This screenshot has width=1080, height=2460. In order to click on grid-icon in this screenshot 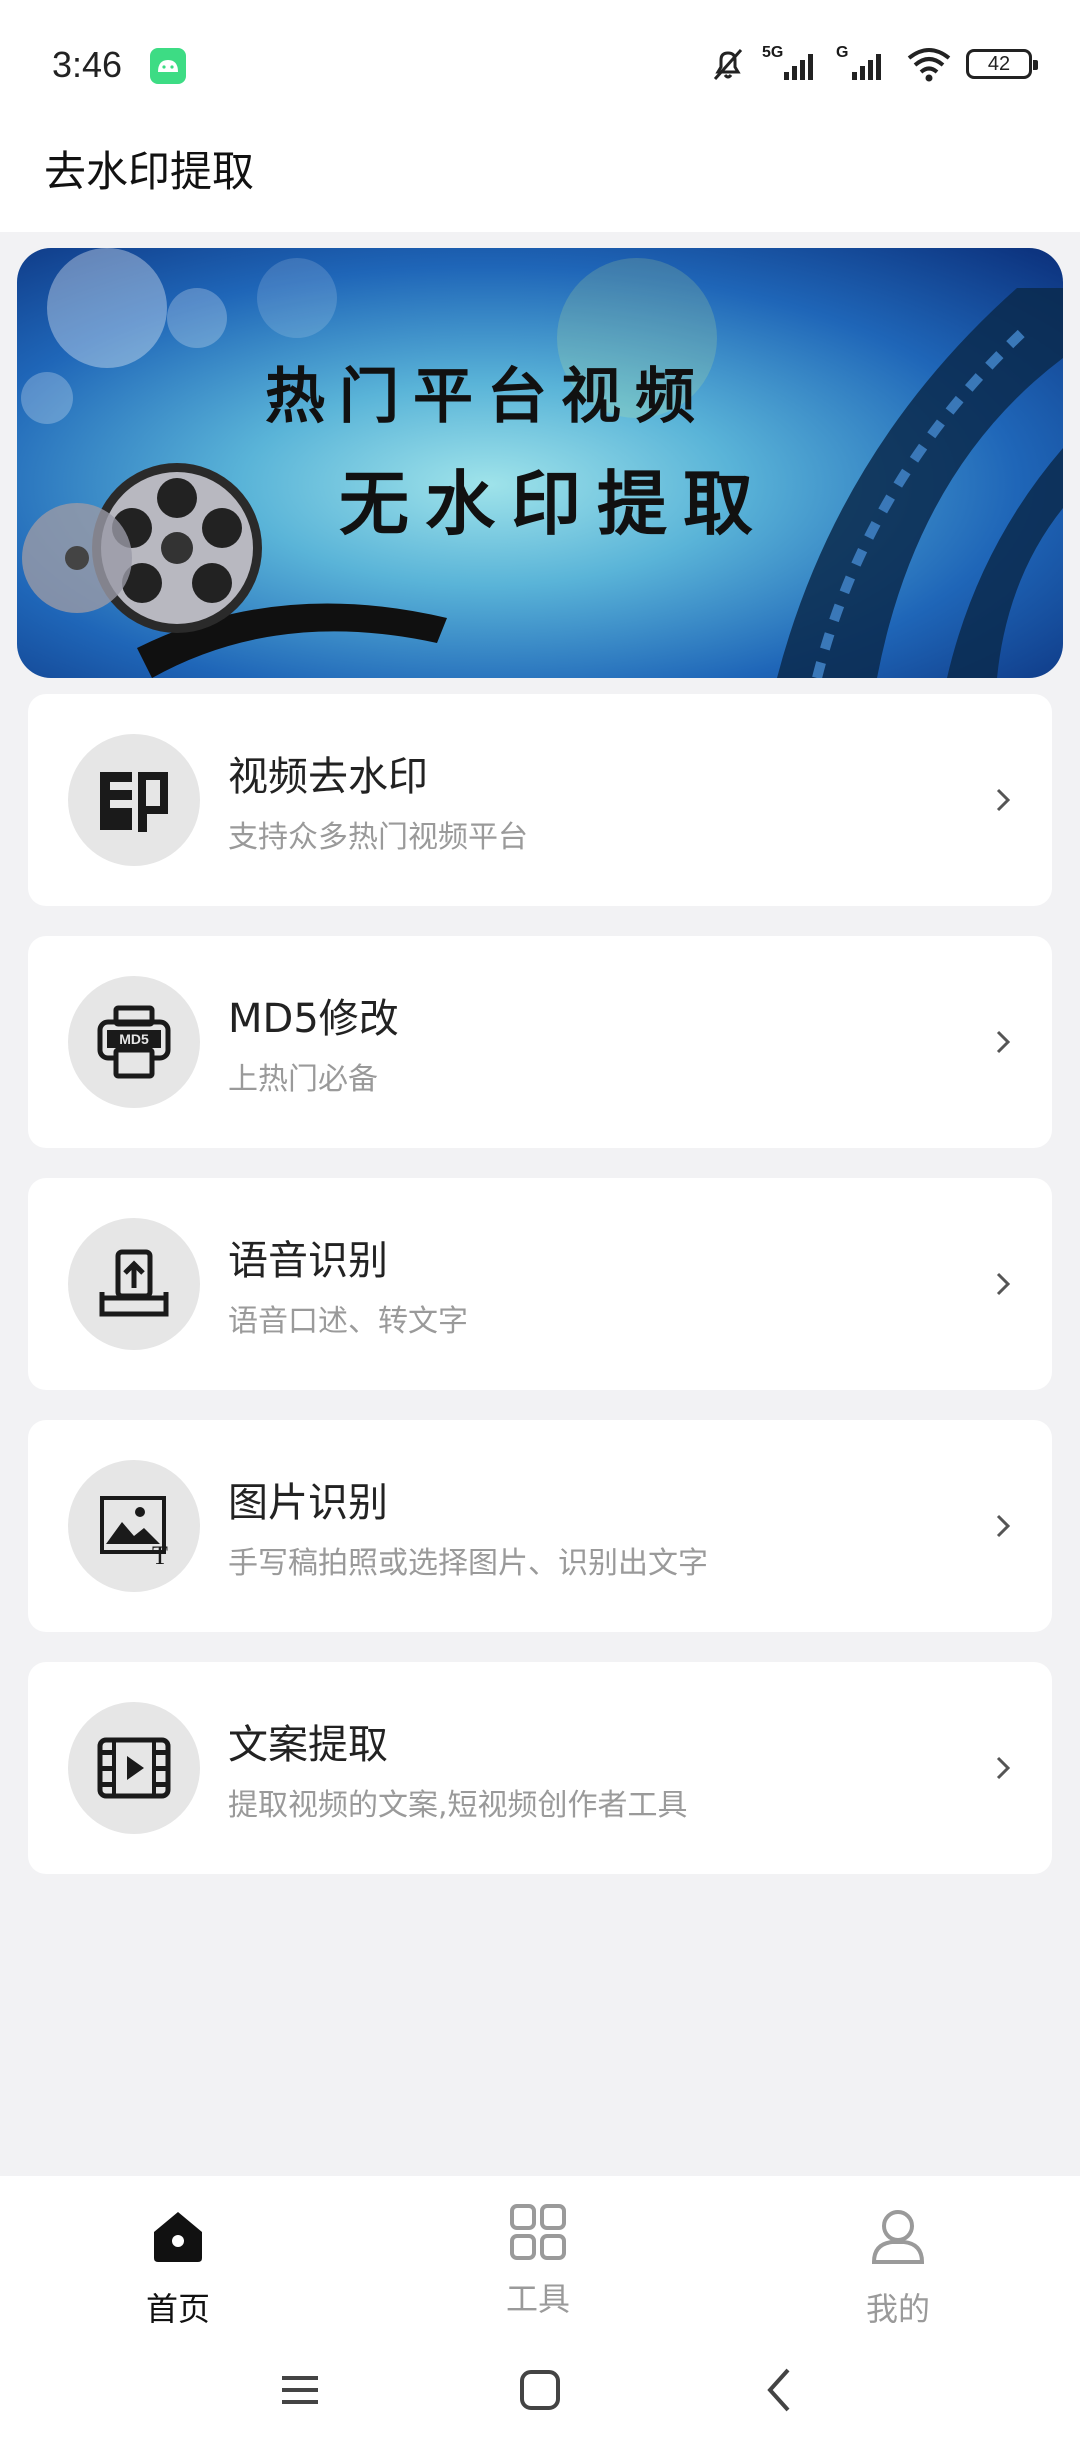, I will do `click(538, 2232)`.